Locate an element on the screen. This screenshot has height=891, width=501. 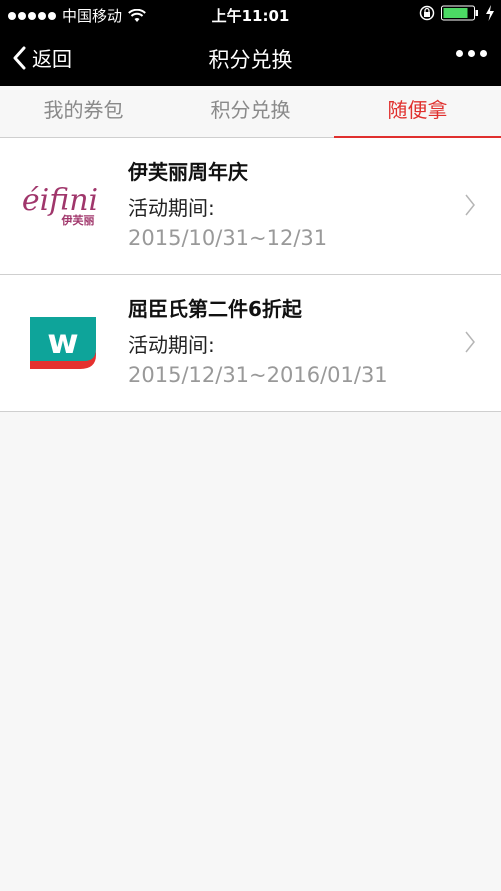
tab-bar: 我的券包 积分兑换 随便拿 is located at coordinates (250, 112).